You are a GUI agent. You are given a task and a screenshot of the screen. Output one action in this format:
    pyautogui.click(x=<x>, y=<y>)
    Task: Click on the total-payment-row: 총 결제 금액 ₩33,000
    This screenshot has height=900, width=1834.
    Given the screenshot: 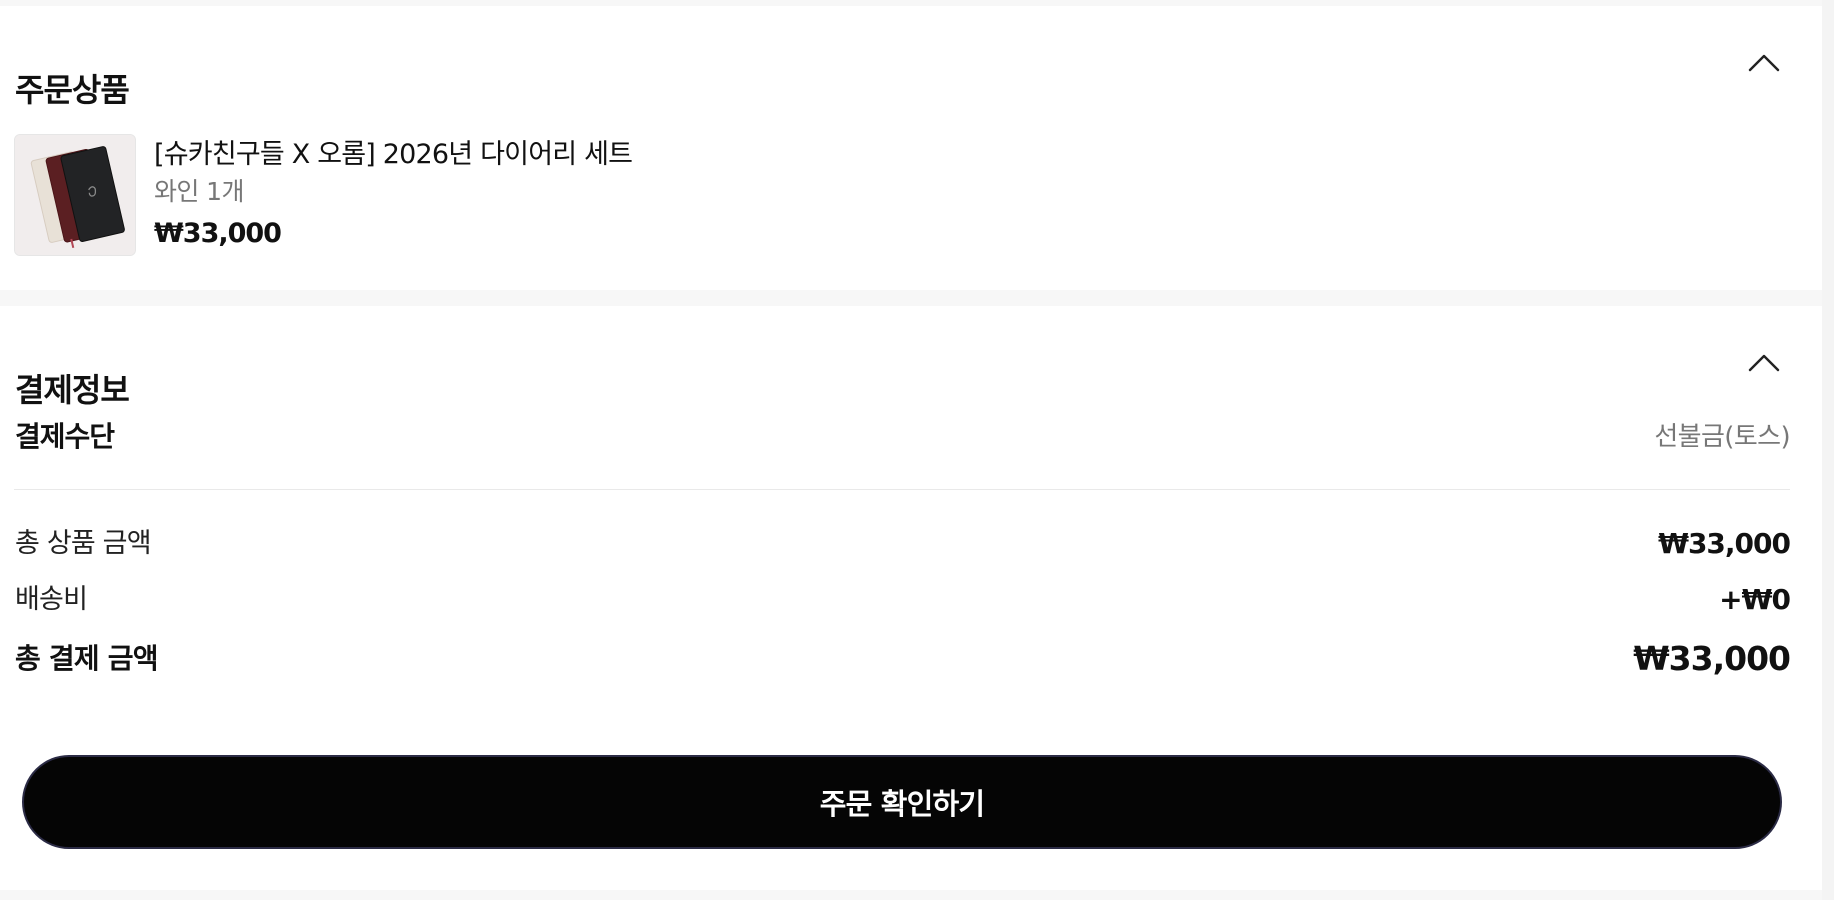 What is the action you would take?
    pyautogui.click(x=903, y=659)
    